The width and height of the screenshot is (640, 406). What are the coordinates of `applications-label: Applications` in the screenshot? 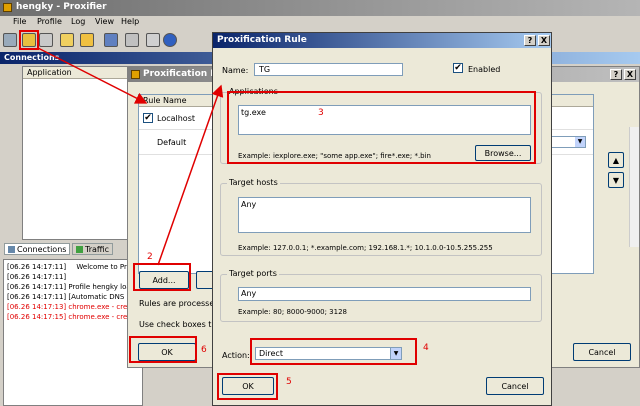 It's located at (253, 91).